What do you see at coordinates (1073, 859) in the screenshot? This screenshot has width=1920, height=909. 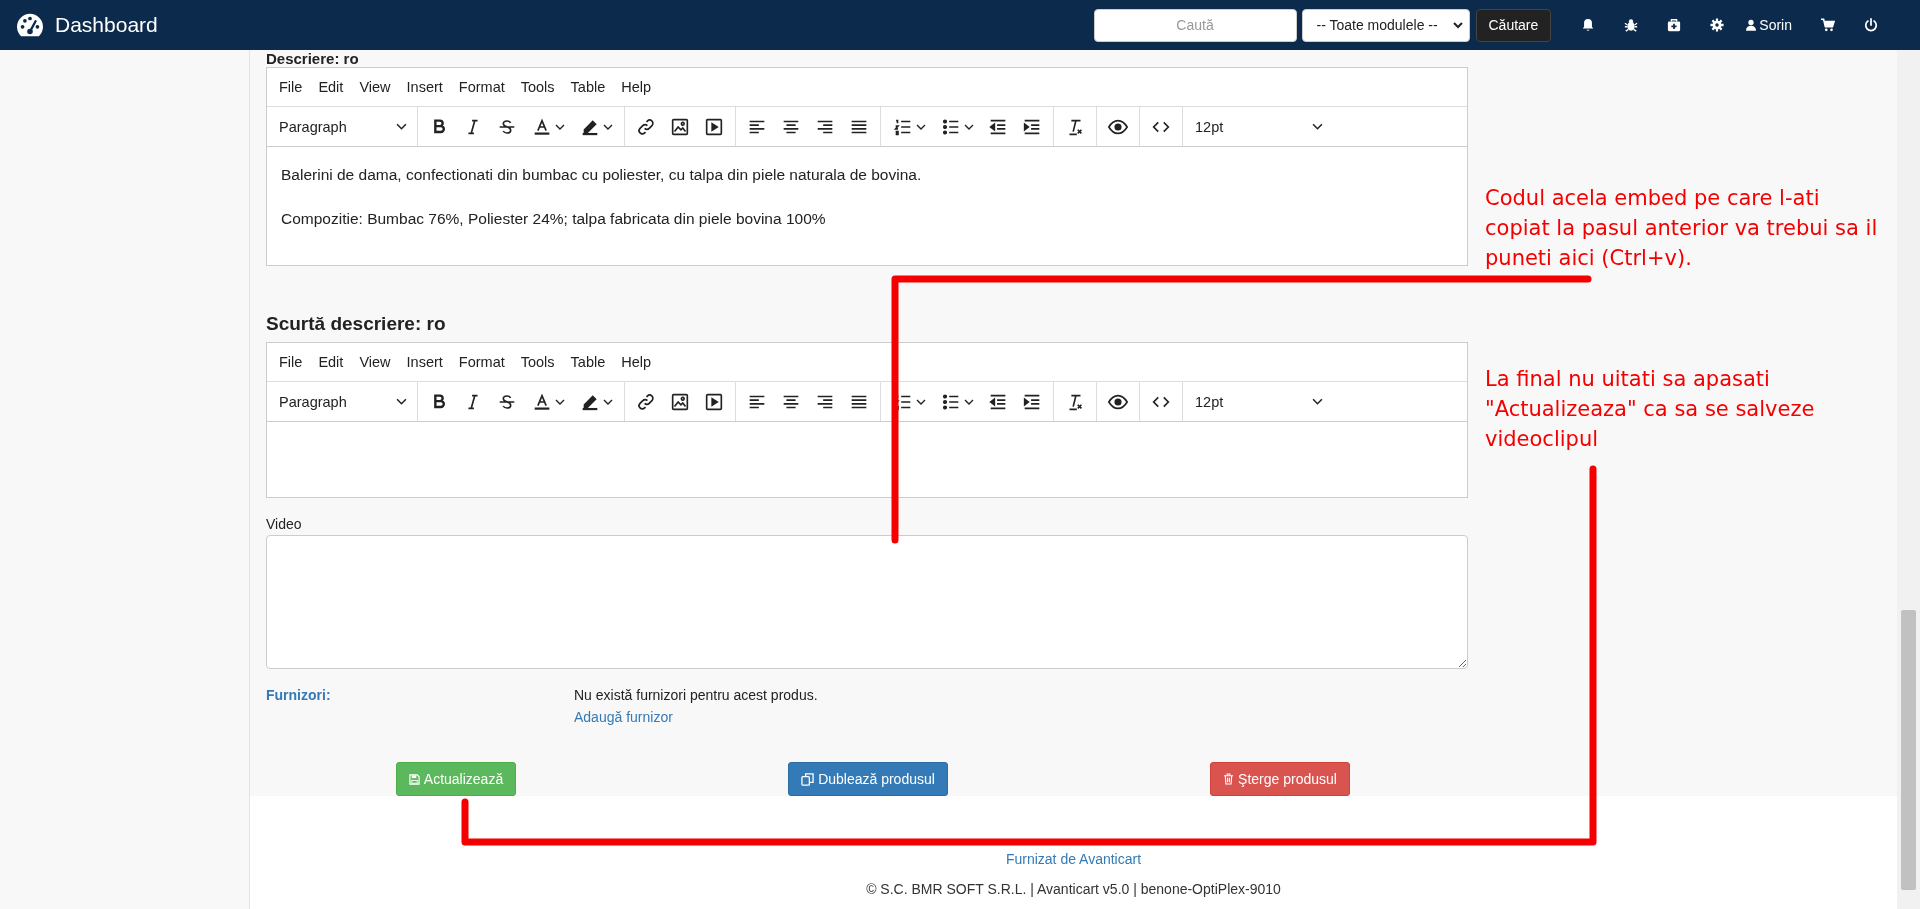 I see `credit-link: Furnizat de Avanticart` at bounding box center [1073, 859].